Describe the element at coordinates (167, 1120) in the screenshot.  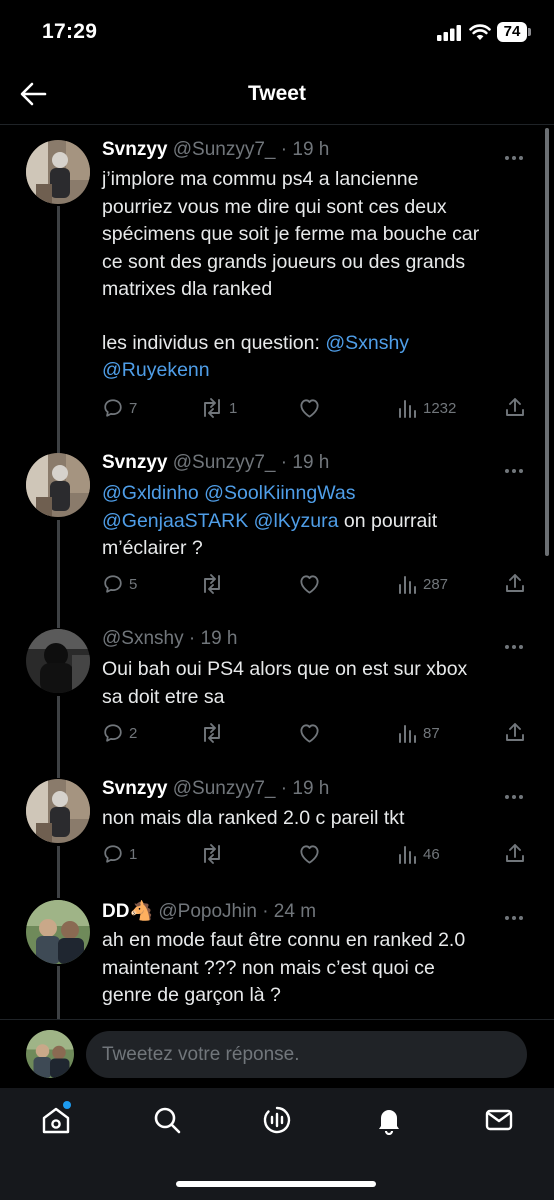
I see `search-icon` at that location.